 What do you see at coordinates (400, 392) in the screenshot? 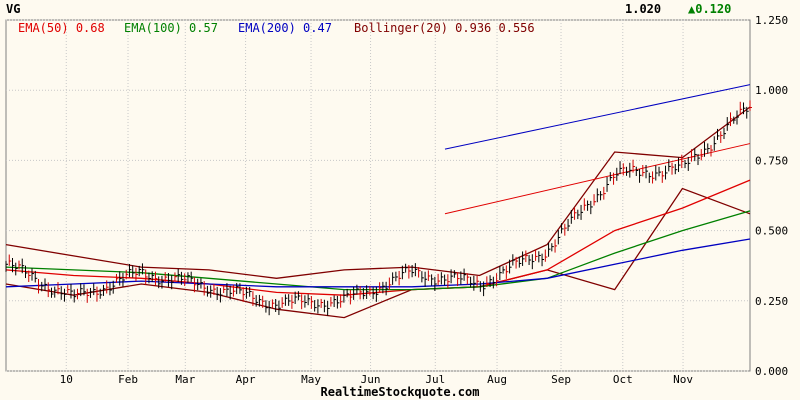
I see `footer-source: RealtimeStockquote.com` at bounding box center [400, 392].